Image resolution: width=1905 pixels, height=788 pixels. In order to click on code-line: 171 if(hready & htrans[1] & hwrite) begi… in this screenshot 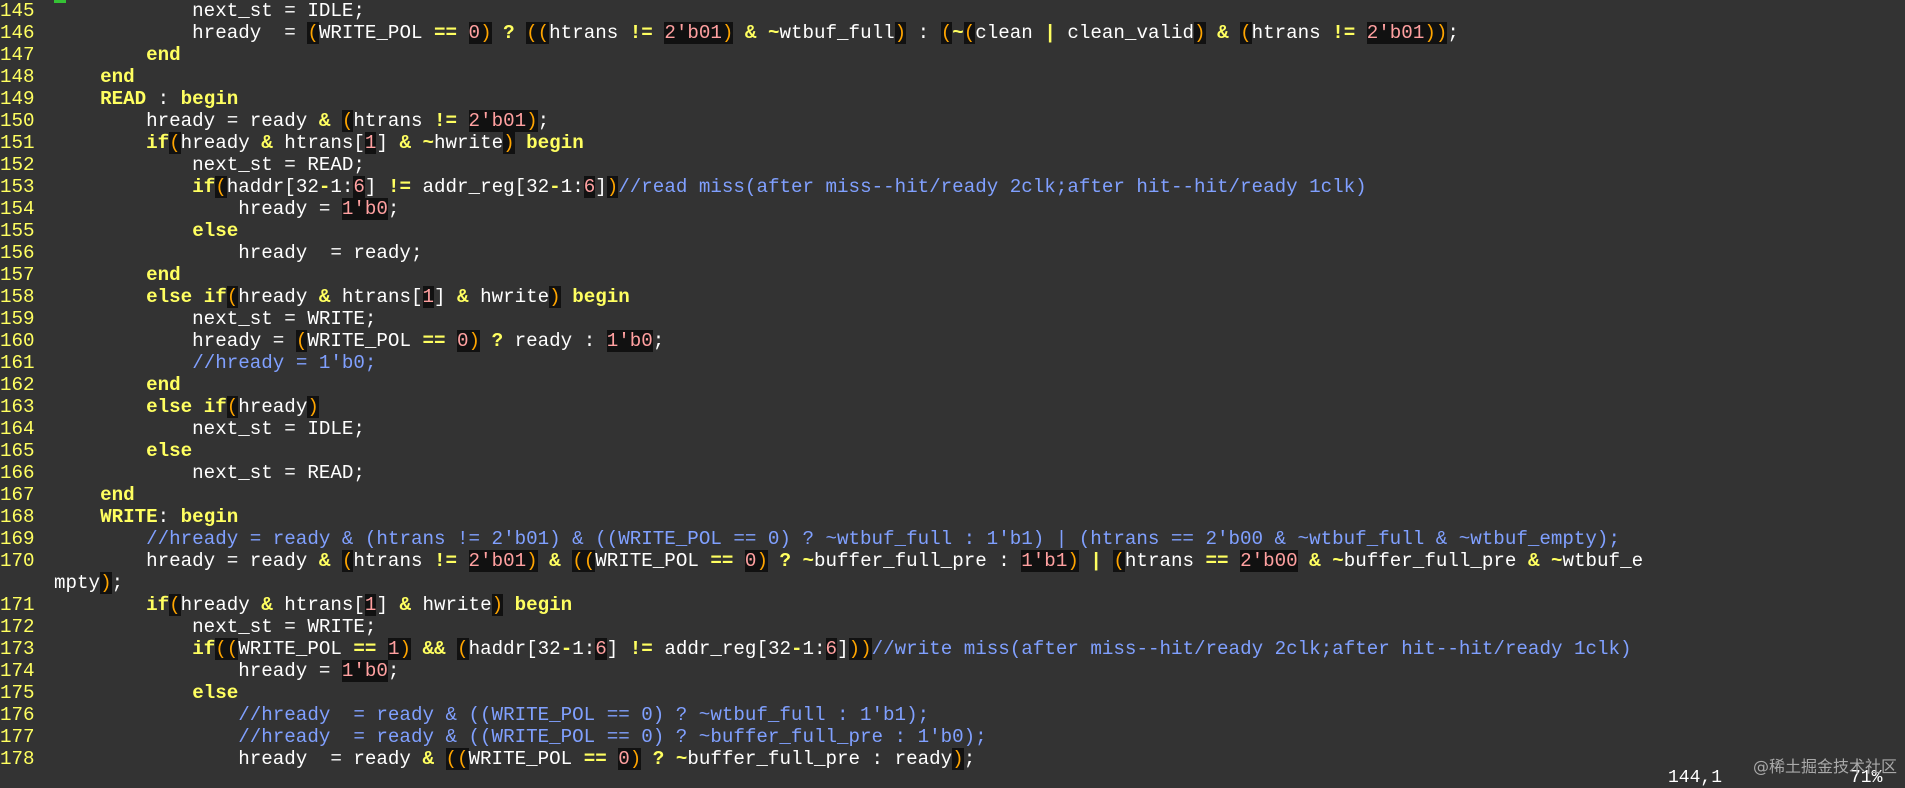, I will do `click(286, 605)`.